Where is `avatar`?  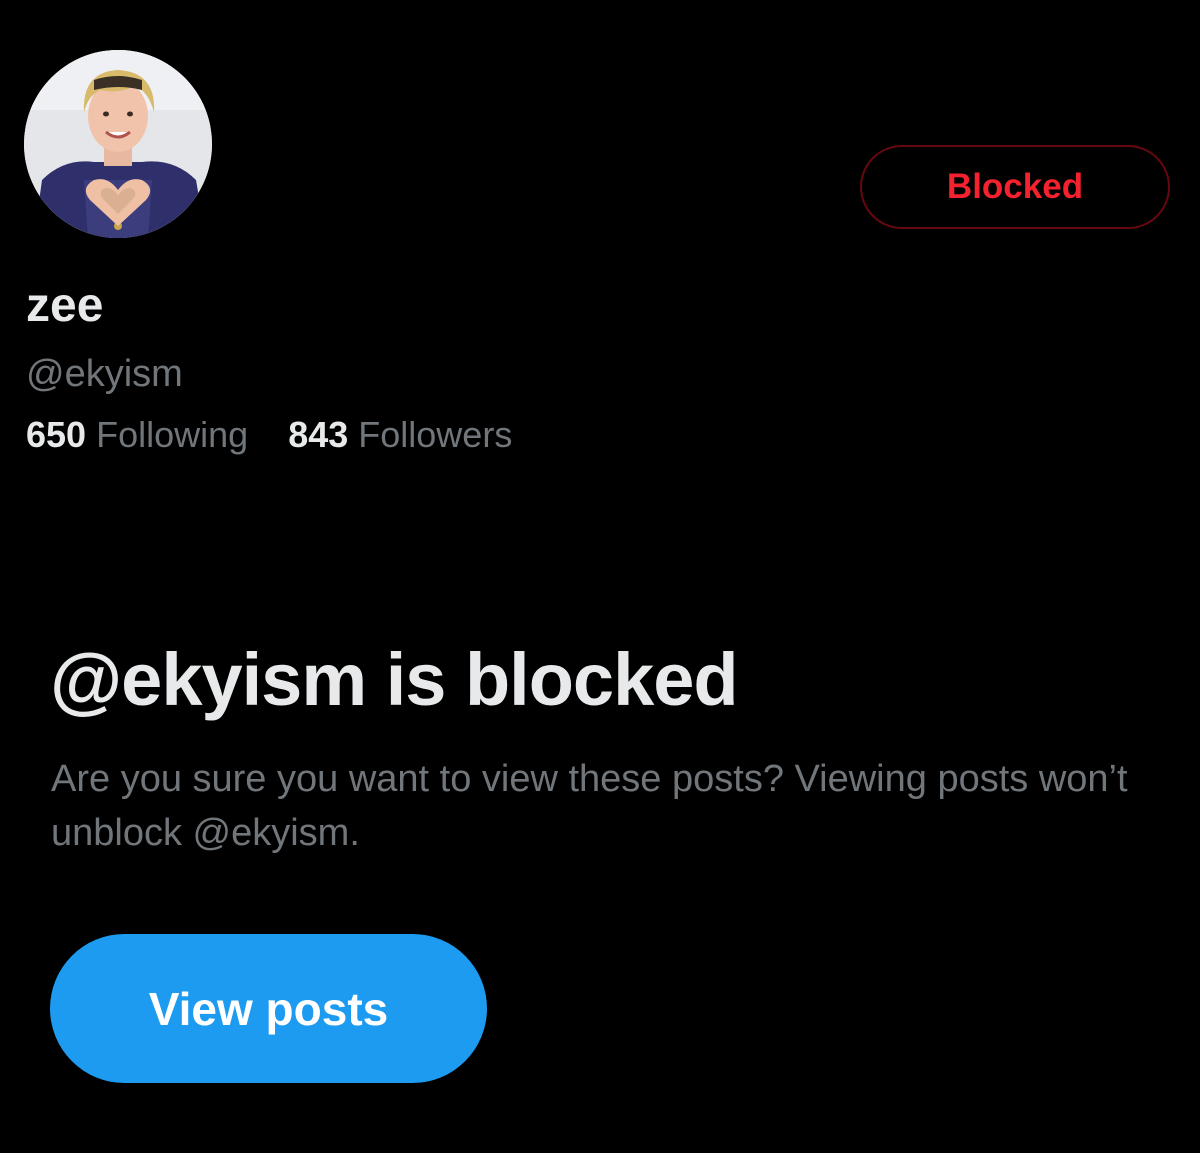 avatar is located at coordinates (118, 144).